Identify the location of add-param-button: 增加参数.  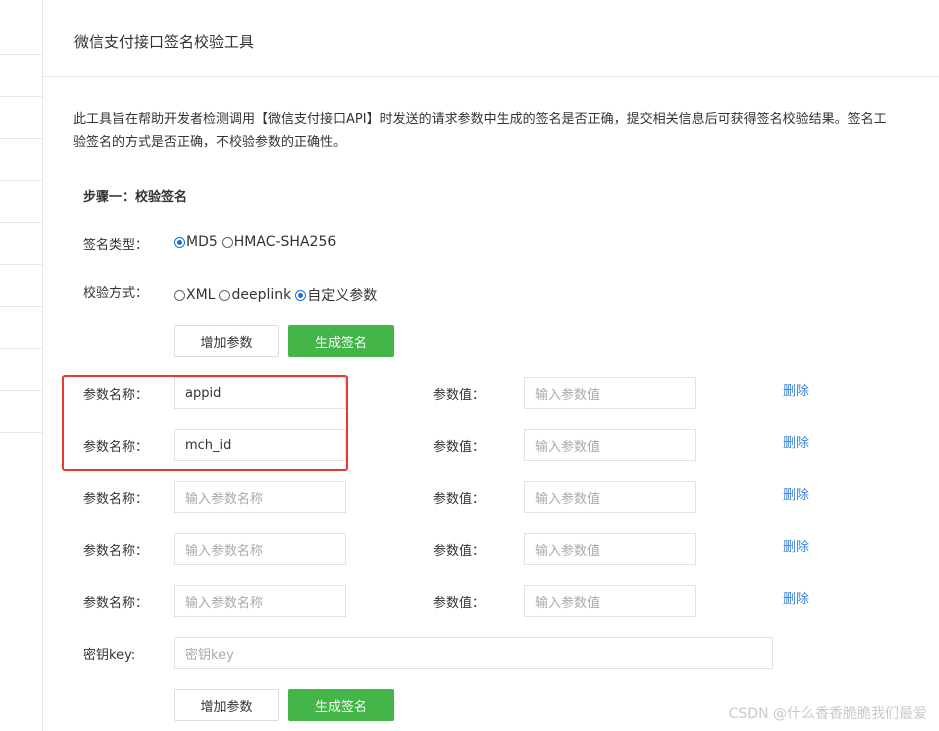
(226, 341).